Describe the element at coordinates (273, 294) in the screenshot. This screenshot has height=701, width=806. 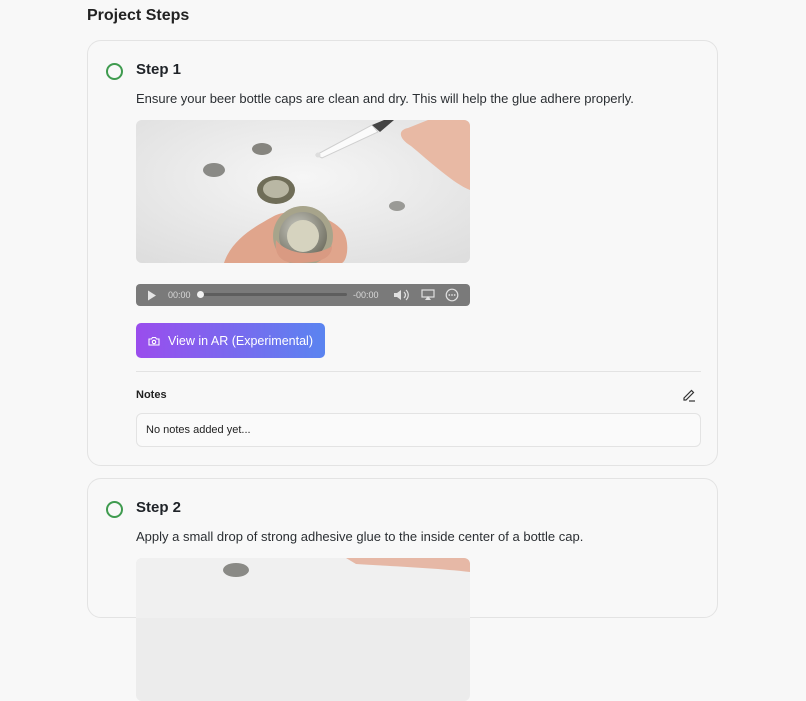
I see `audio-progress-track` at that location.